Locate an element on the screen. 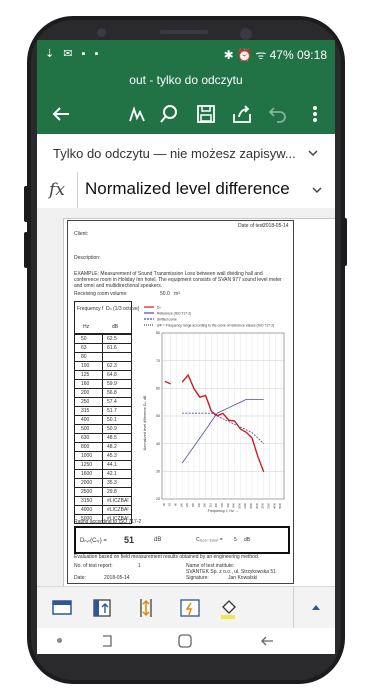 This screenshot has height=698, width=371. x-tick-label: 125 is located at coordinates (187, 504).